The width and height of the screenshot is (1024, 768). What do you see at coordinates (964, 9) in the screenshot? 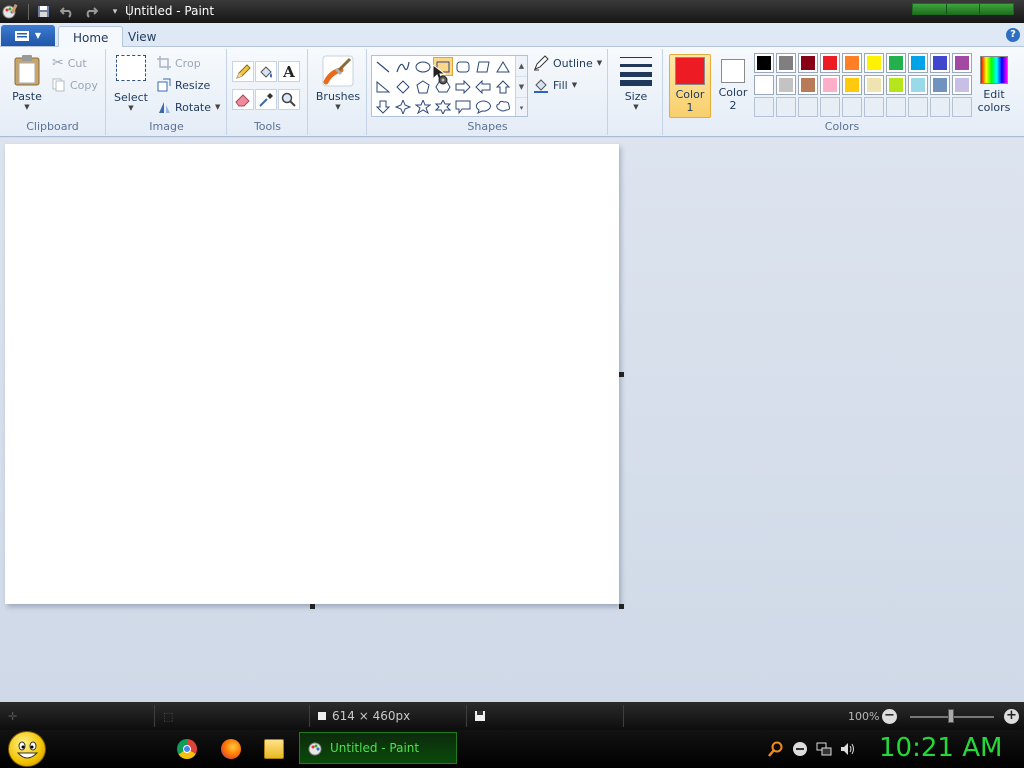
I see `maximize-button` at bounding box center [964, 9].